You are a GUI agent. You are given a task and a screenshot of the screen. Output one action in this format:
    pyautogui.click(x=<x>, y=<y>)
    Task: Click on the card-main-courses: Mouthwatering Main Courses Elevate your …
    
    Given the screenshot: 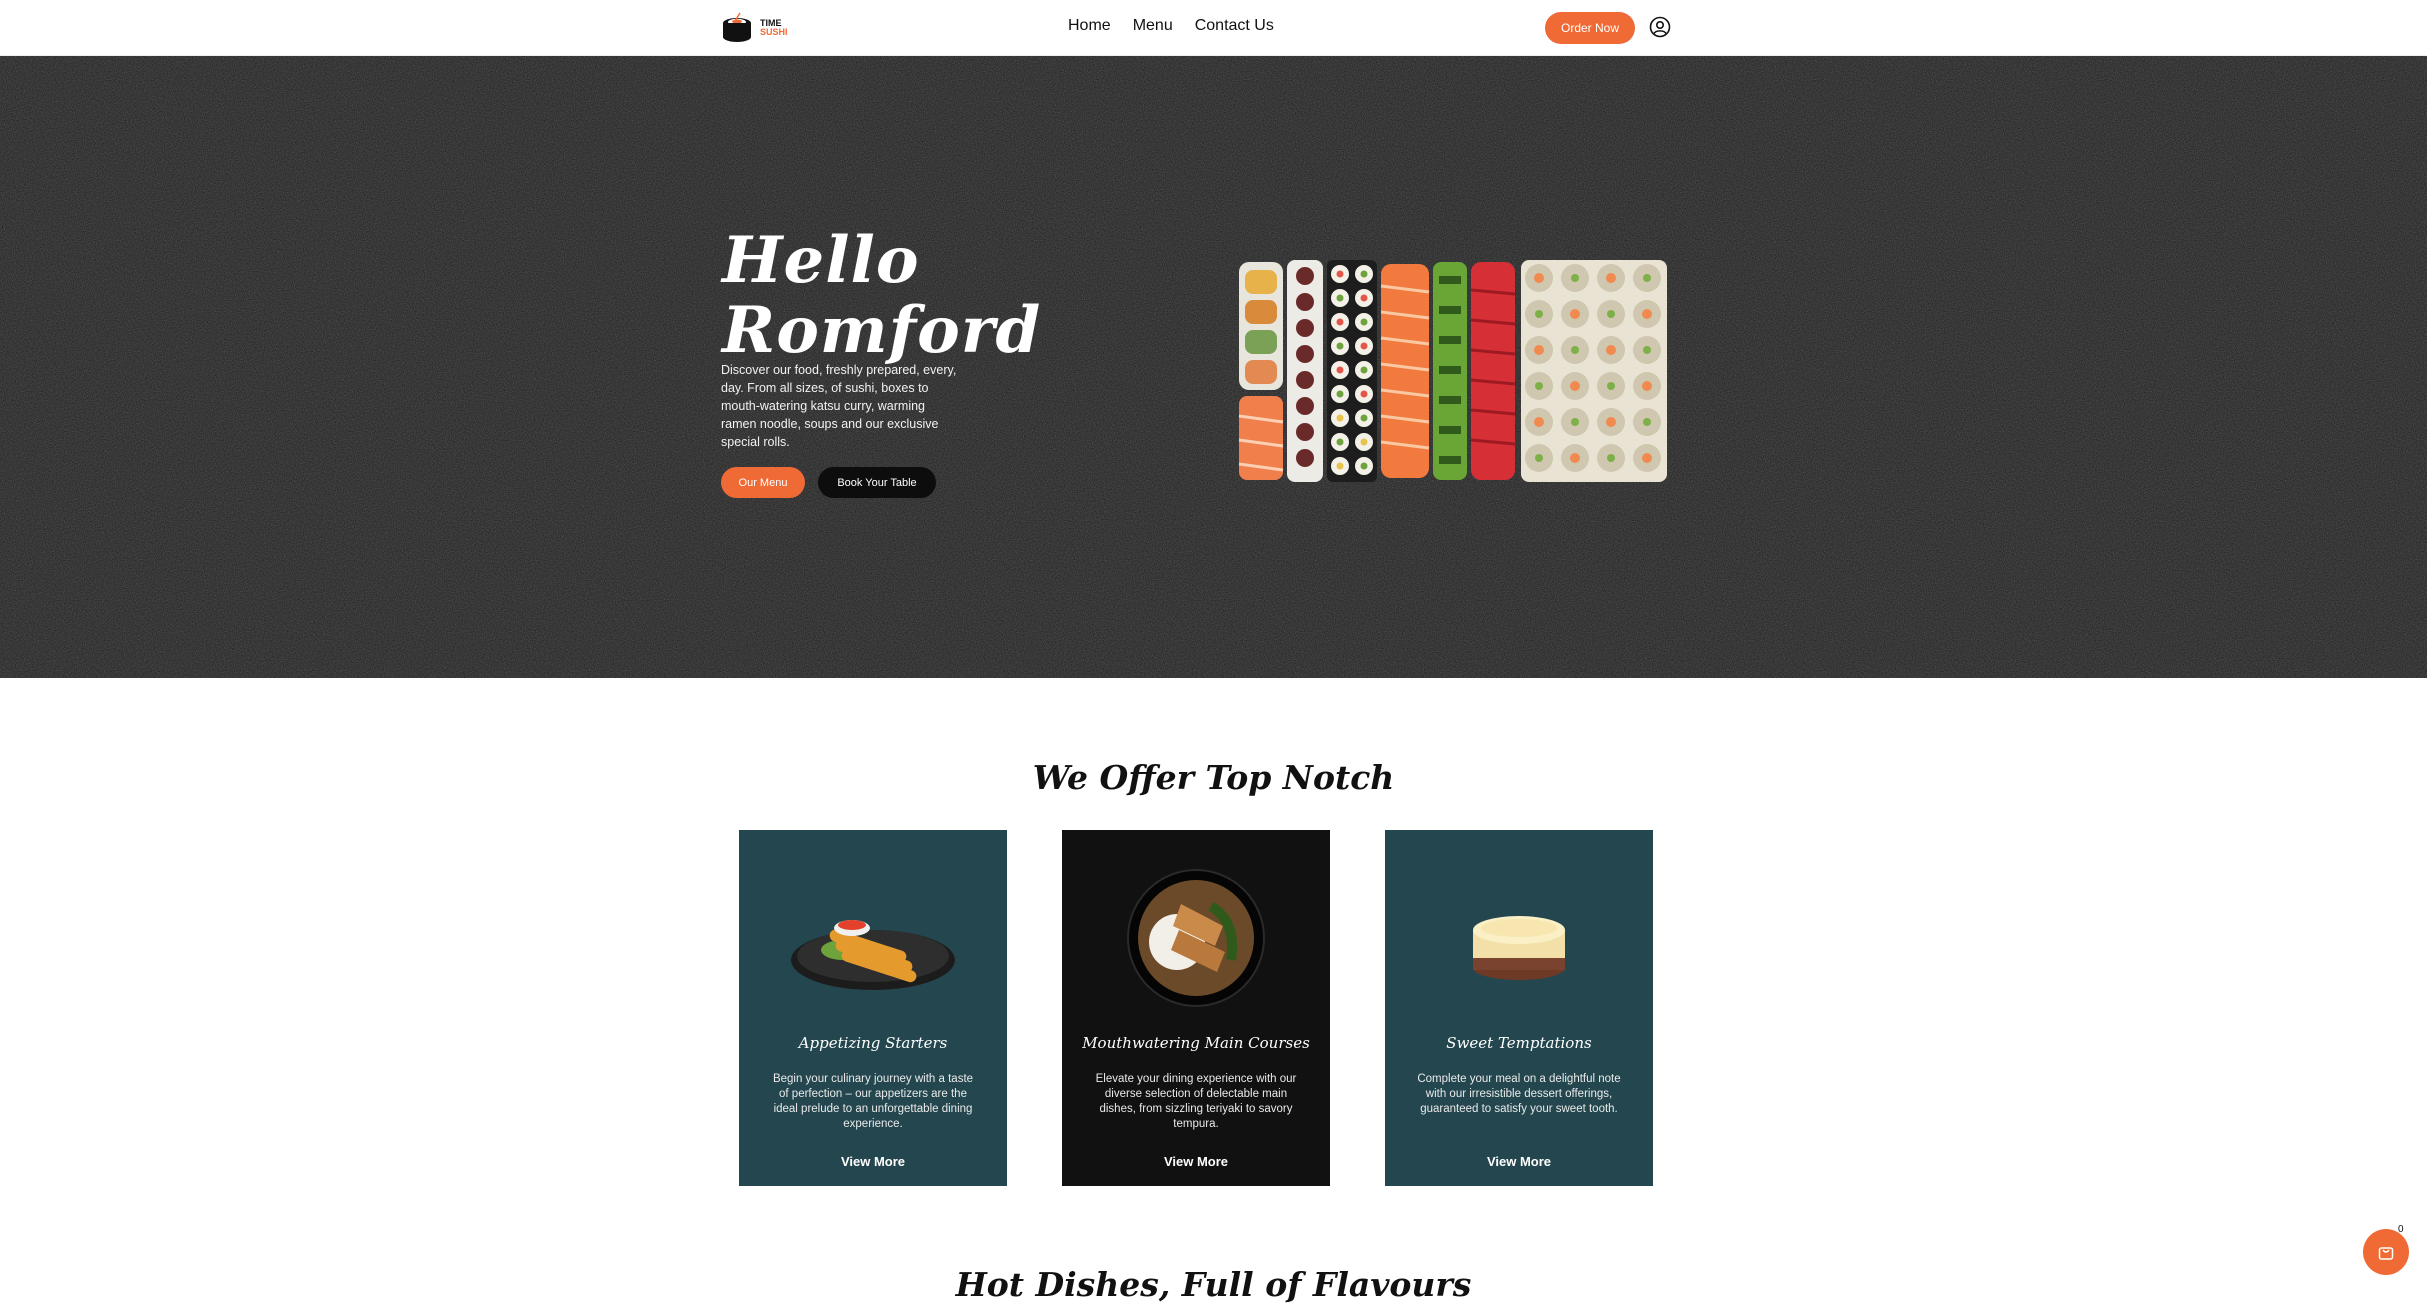 What is the action you would take?
    pyautogui.click(x=1196, y=1008)
    